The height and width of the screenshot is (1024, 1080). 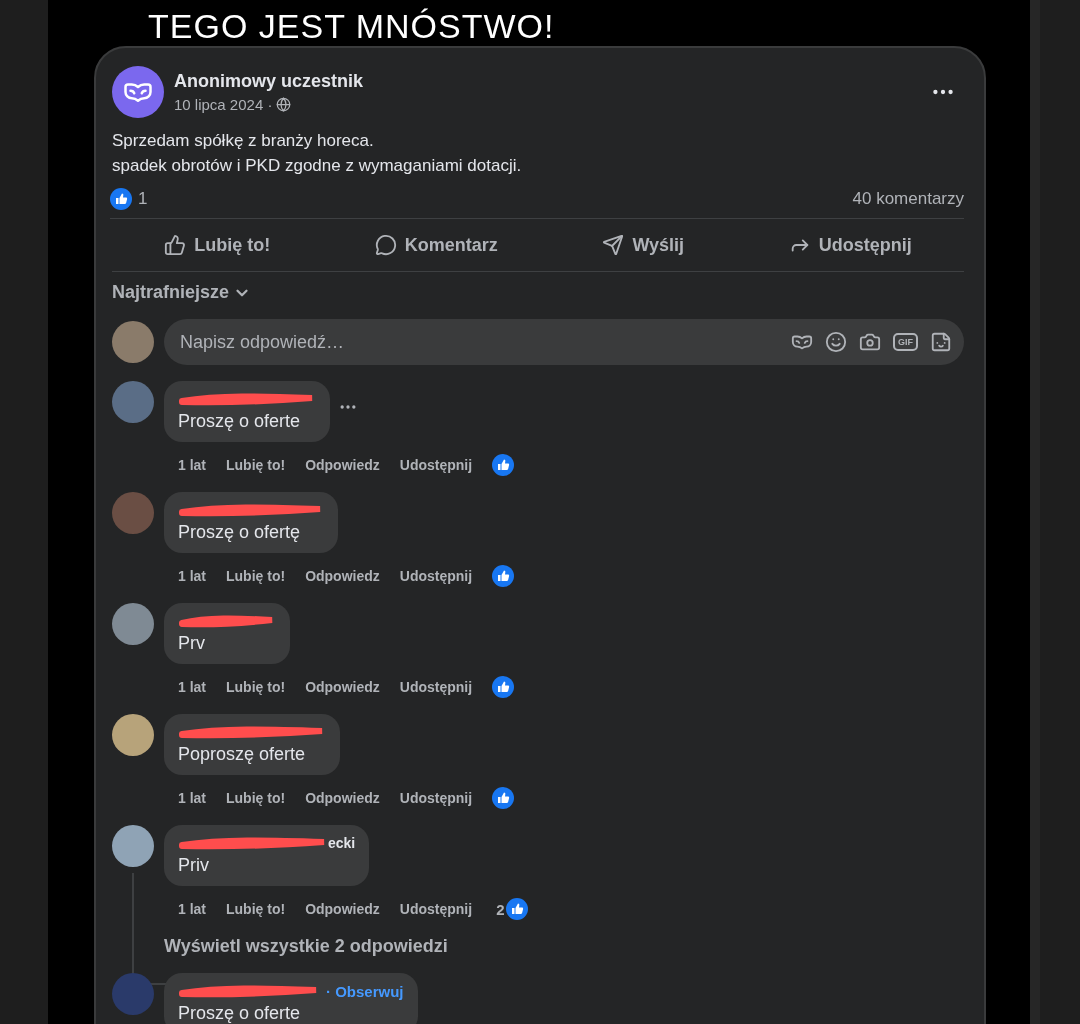 What do you see at coordinates (385, 245) in the screenshot?
I see `comment-icon` at bounding box center [385, 245].